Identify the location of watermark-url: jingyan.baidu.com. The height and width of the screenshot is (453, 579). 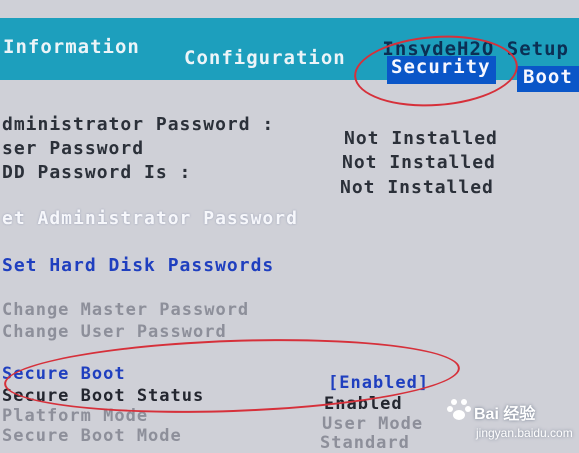
(524, 433).